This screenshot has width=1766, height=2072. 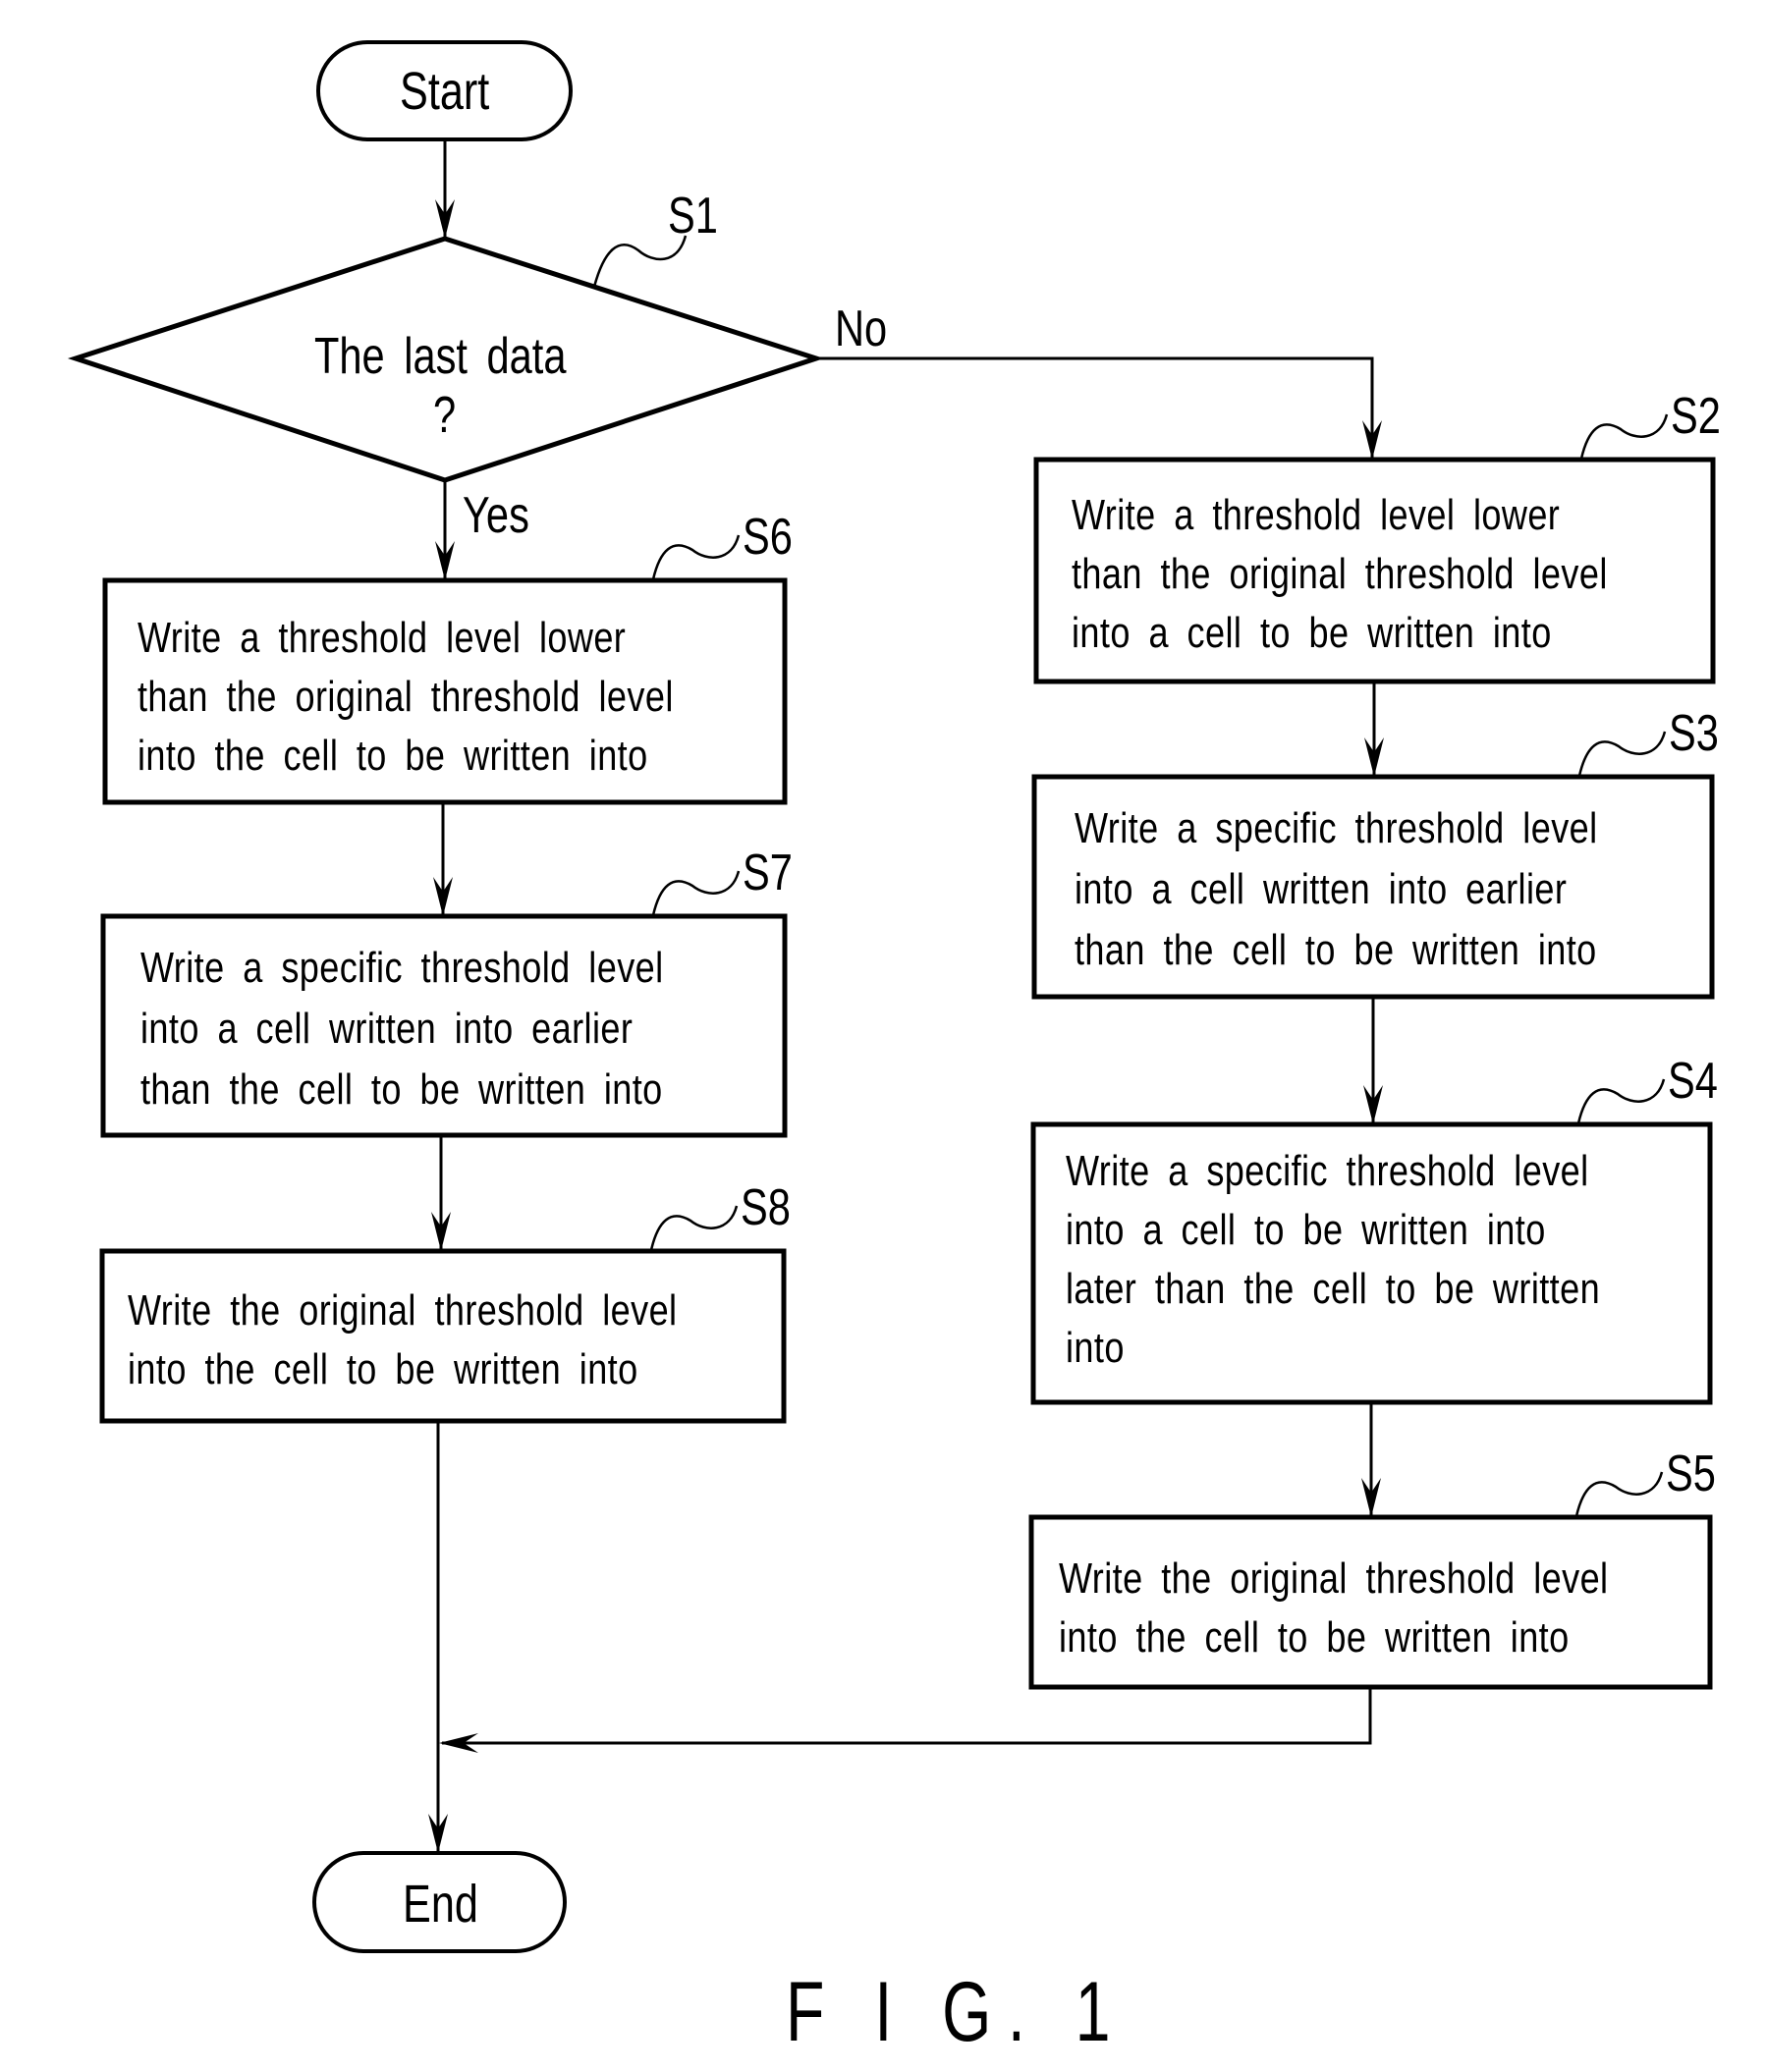 What do you see at coordinates (445, 91) in the screenshot?
I see `start-label: Start` at bounding box center [445, 91].